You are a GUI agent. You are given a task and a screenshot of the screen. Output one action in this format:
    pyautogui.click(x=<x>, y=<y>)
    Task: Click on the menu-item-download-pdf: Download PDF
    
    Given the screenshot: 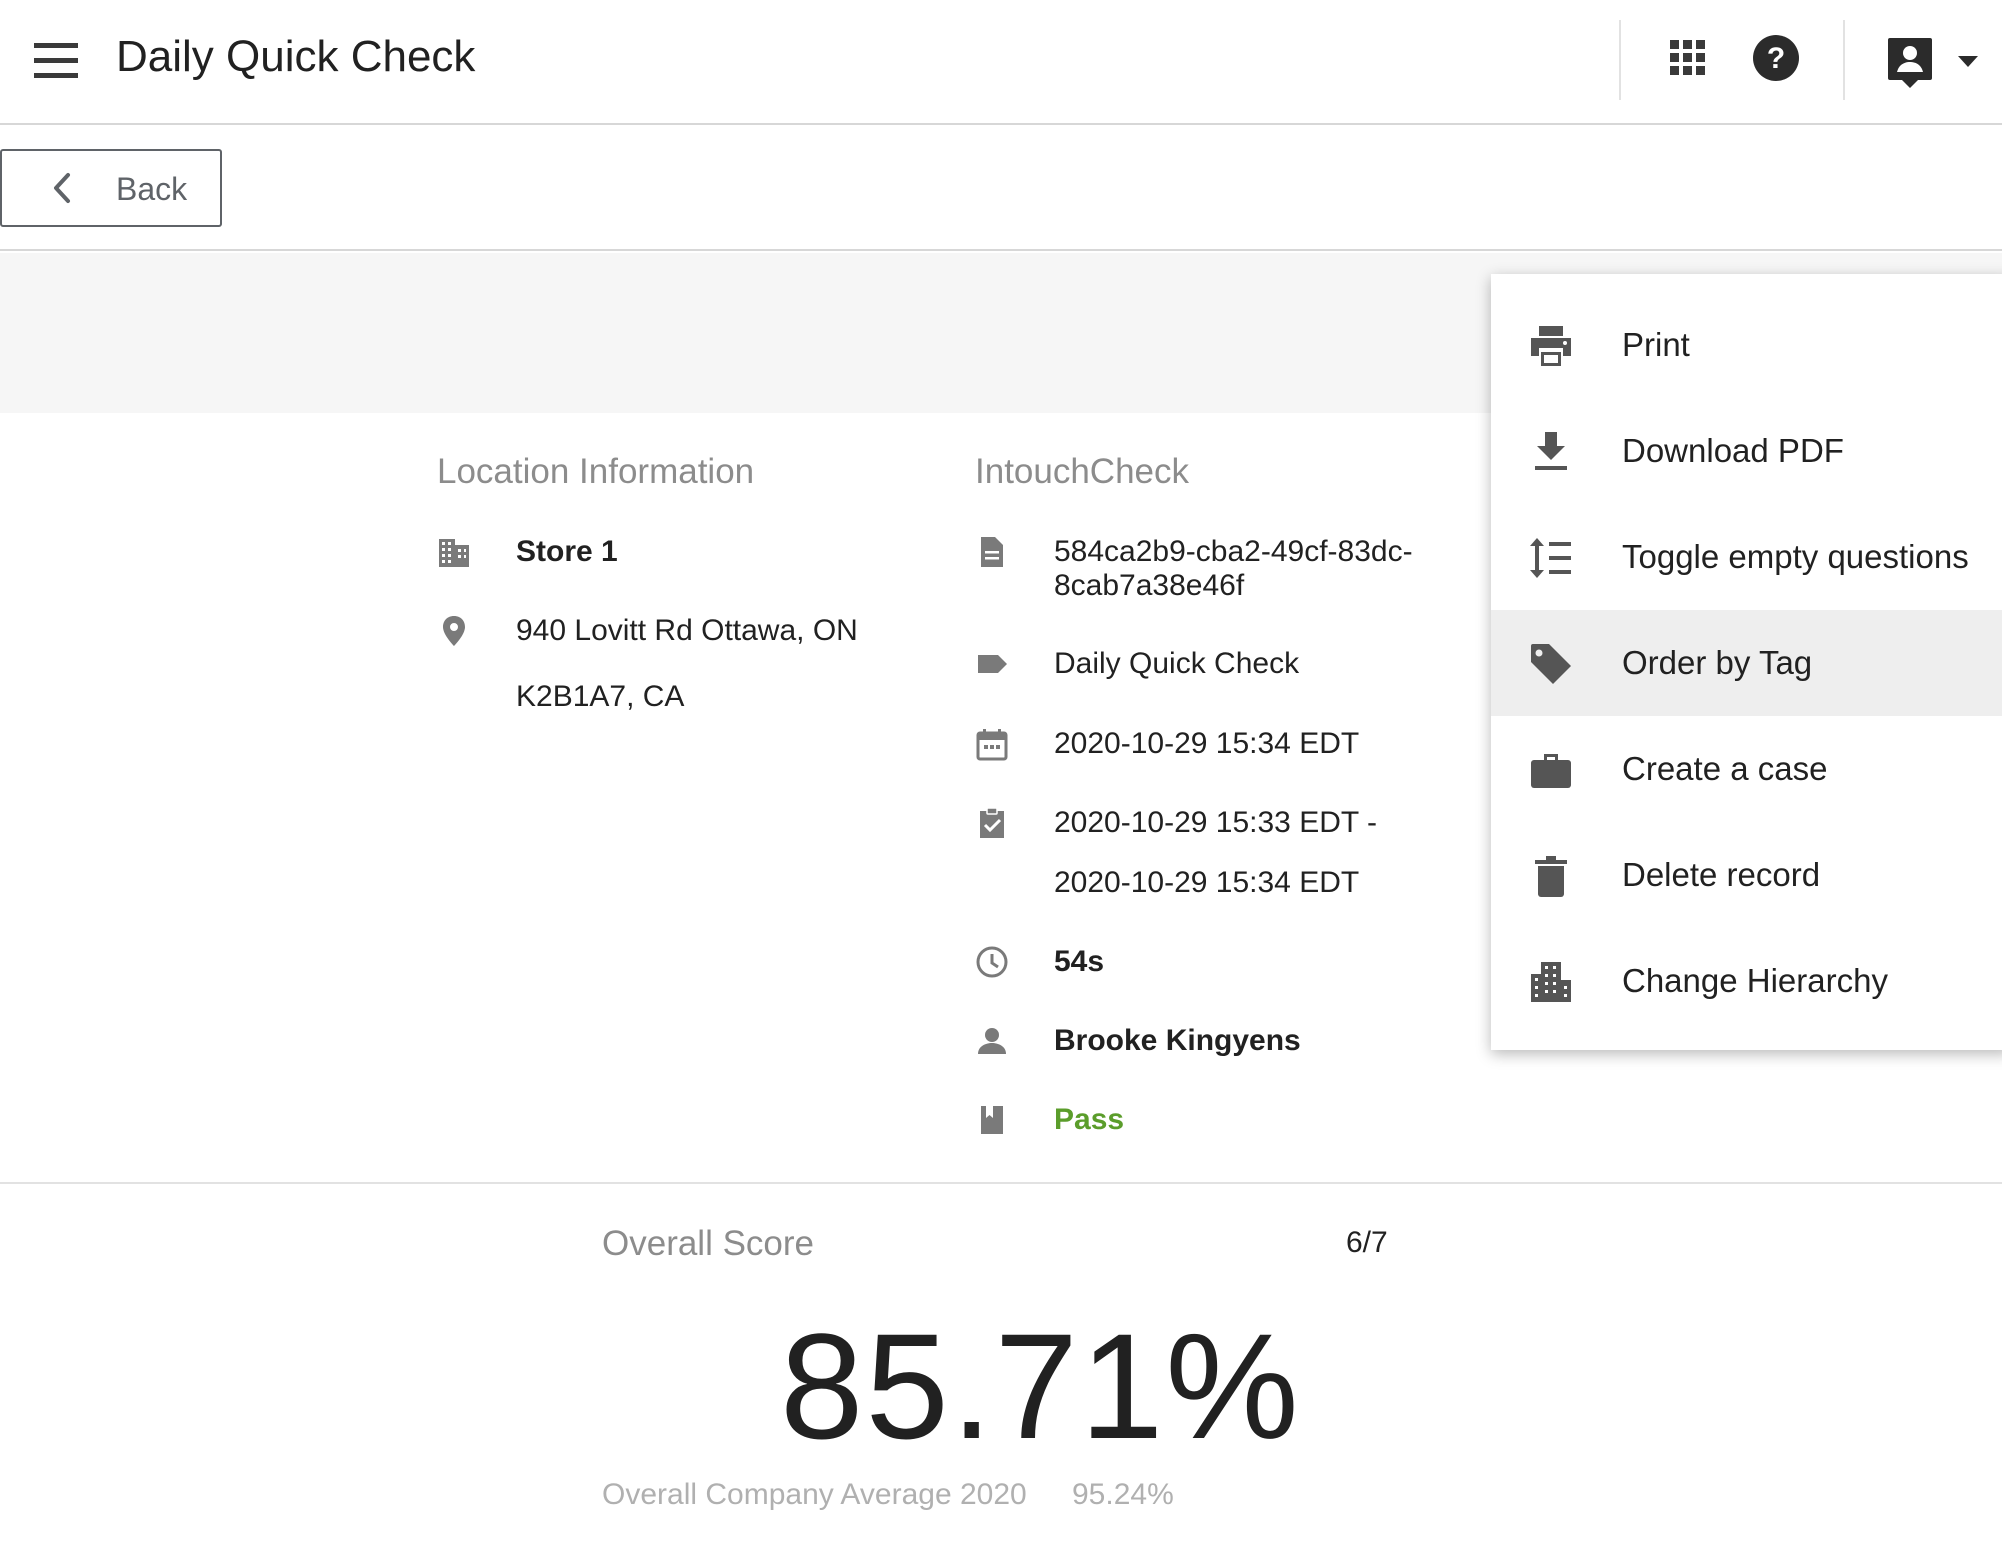 What is the action you would take?
    pyautogui.click(x=1746, y=451)
    